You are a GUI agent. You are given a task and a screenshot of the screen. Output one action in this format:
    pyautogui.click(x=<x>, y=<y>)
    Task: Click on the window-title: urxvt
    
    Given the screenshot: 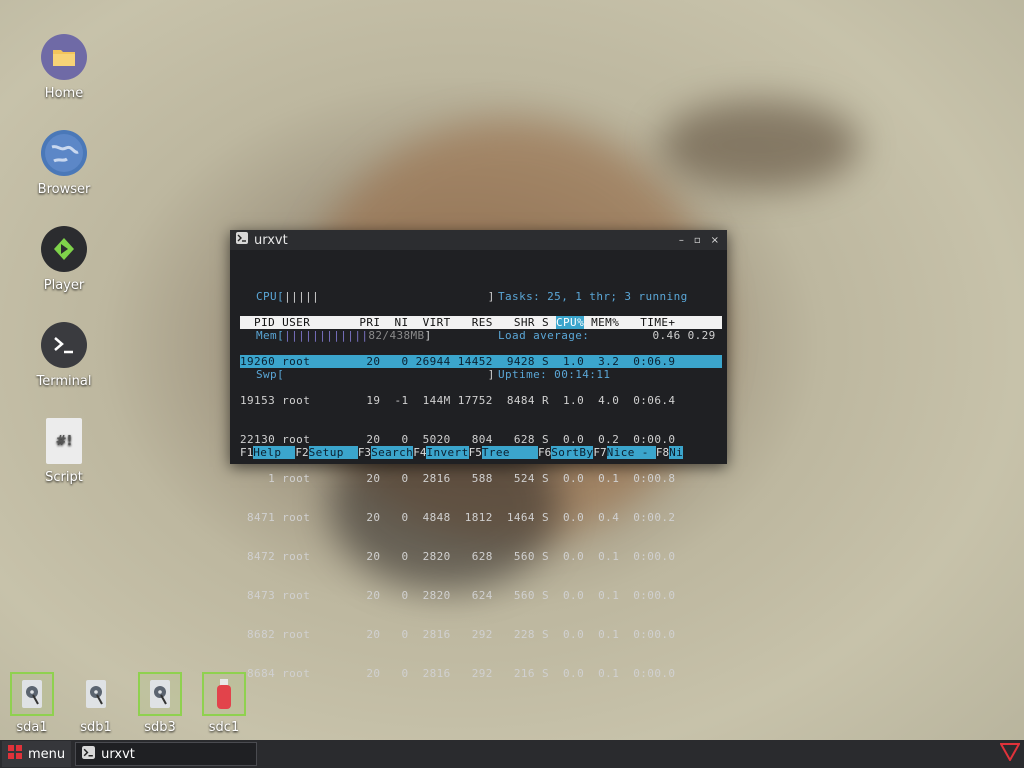 What is the action you would take?
    pyautogui.click(x=271, y=240)
    